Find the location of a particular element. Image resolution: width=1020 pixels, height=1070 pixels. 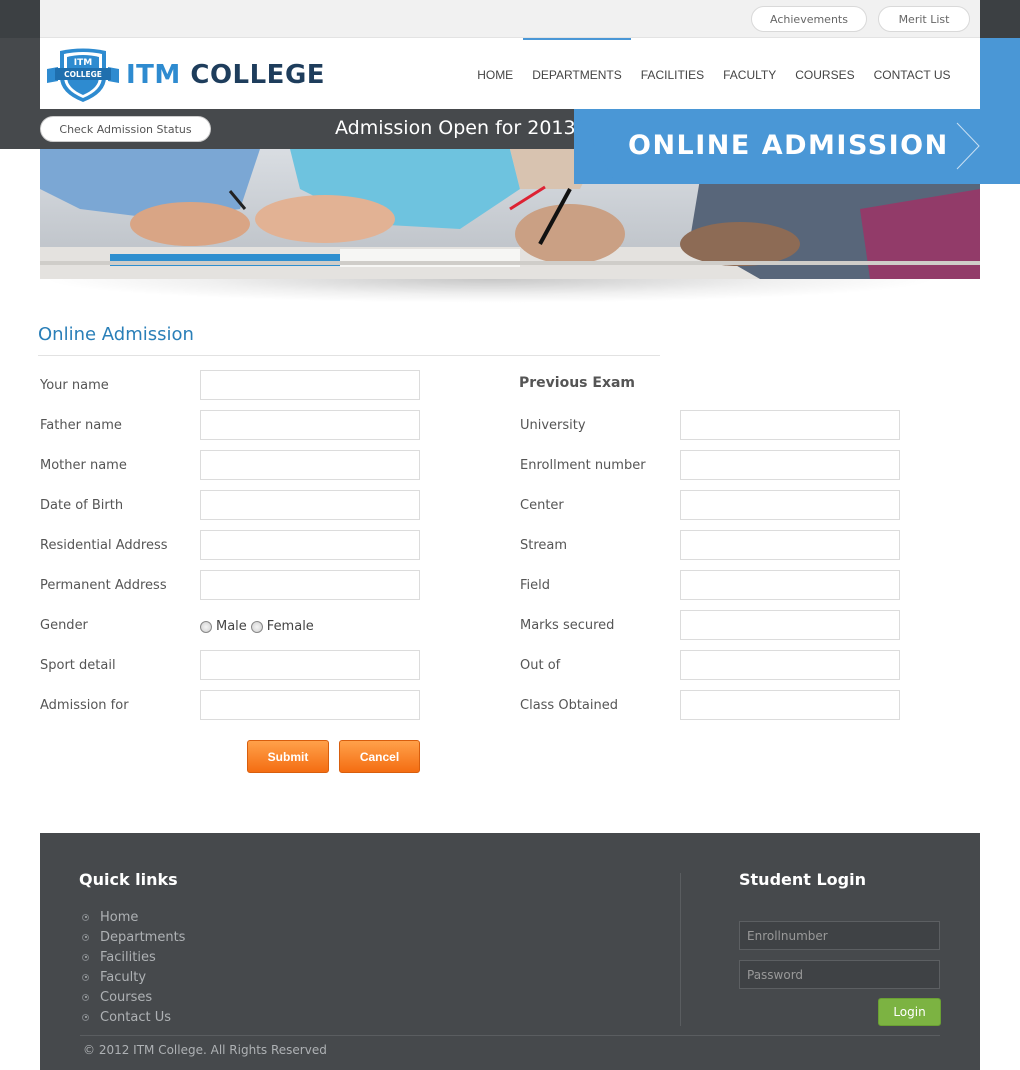

top-bar: Achievements Merit List is located at coordinates (510, 19).